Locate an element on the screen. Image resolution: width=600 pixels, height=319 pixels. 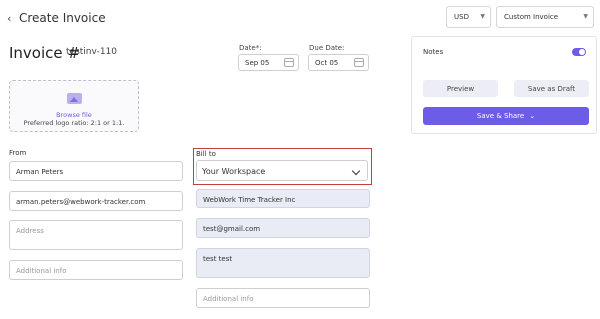
bill-to-label: Bill to is located at coordinates (206, 154).